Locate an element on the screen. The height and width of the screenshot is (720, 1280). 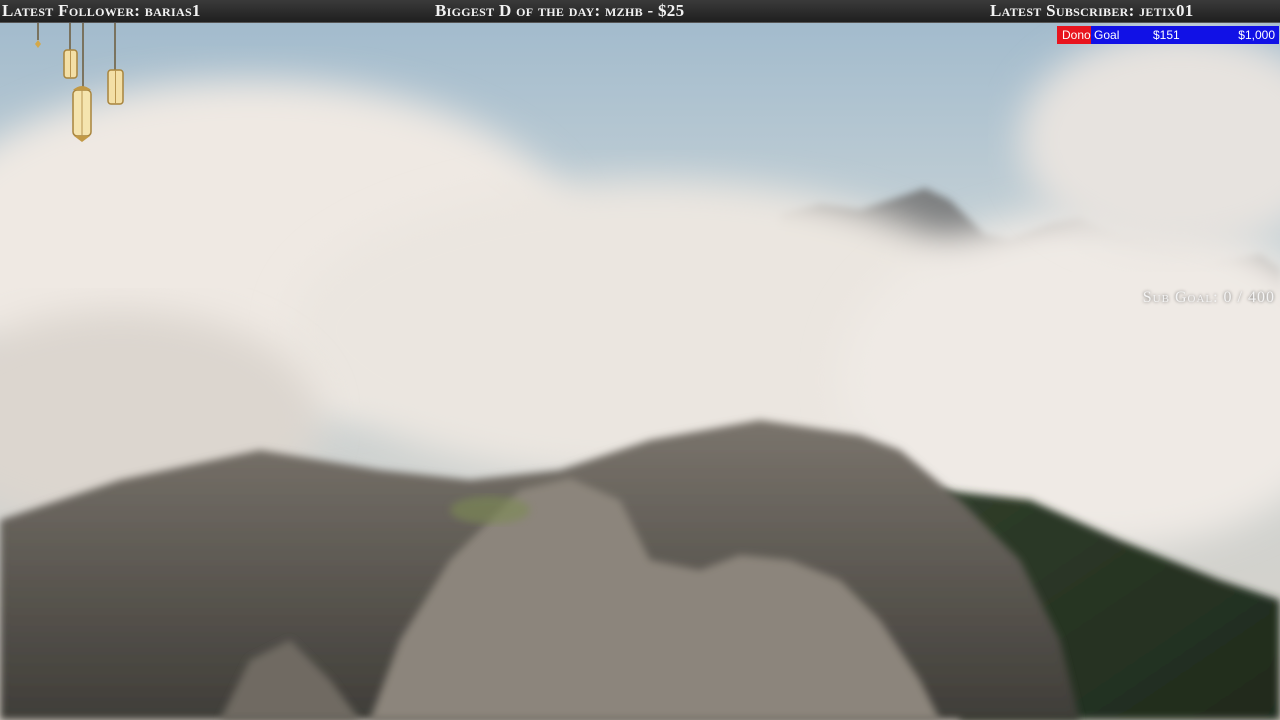
latest-subscriber-text: Latest Subscriber: jetix01 is located at coordinates (1092, 10).